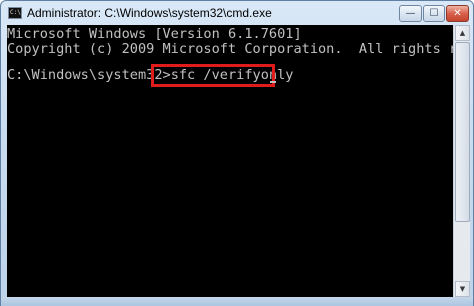 The height and width of the screenshot is (306, 474). What do you see at coordinates (410, 13) in the screenshot?
I see `minimize-button: —` at bounding box center [410, 13].